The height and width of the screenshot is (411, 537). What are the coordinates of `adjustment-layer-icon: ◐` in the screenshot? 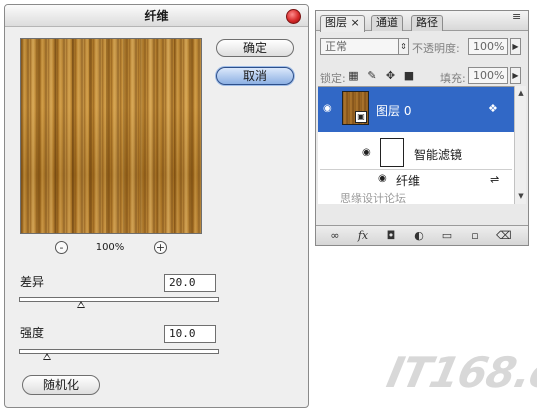 It's located at (419, 236).